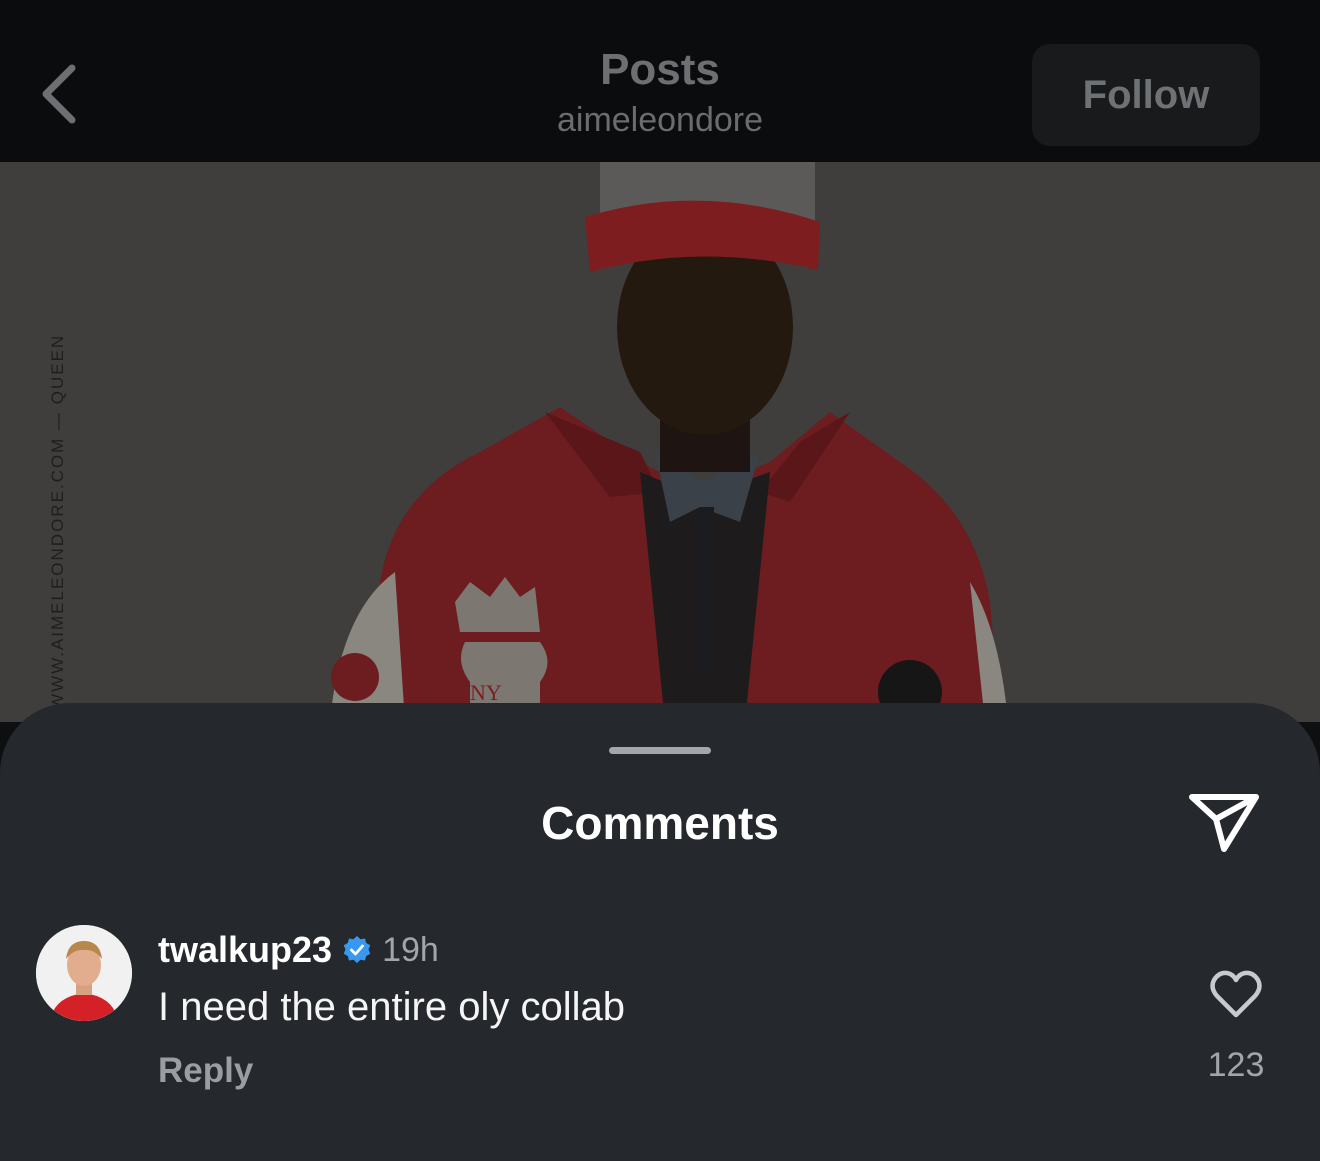  Describe the element at coordinates (660, 69) in the screenshot. I see `page-title: Posts` at that location.